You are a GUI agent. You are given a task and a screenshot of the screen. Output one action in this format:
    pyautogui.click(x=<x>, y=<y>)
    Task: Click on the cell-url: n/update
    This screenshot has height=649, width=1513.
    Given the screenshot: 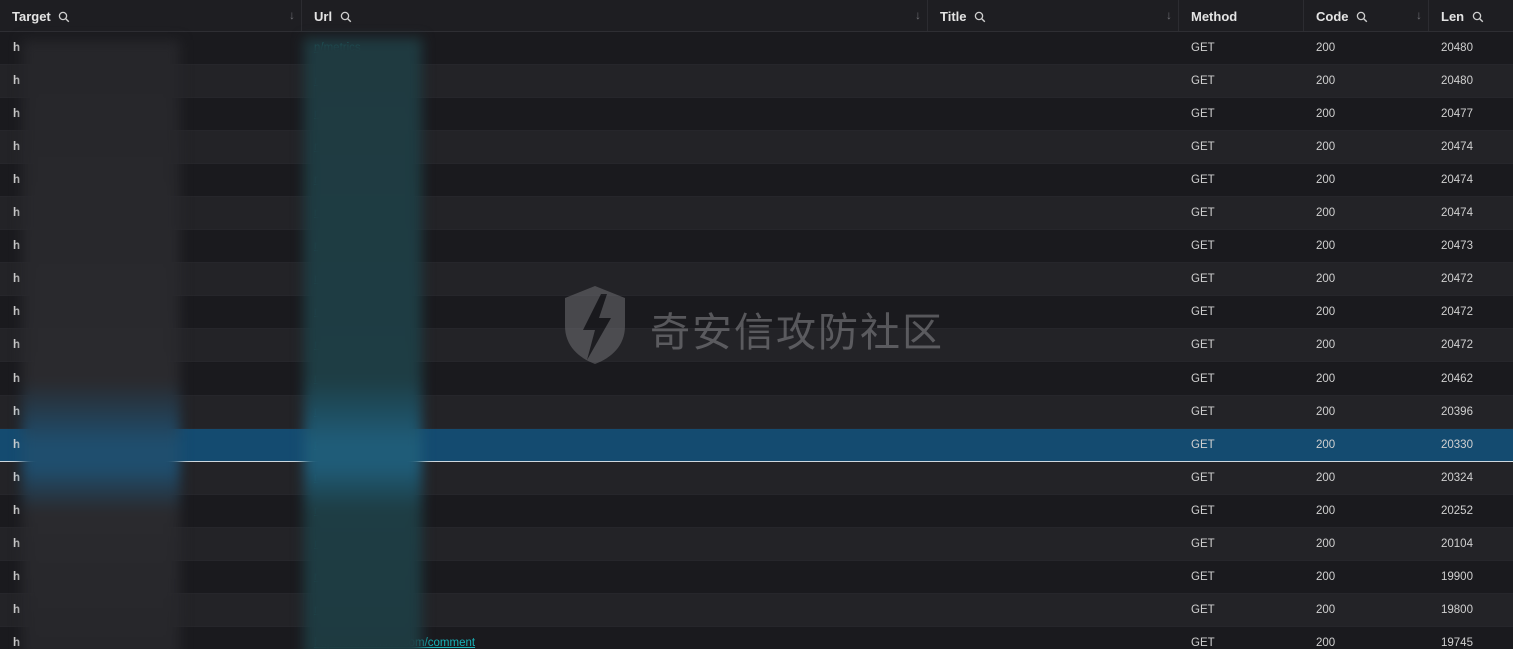 What is the action you would take?
    pyautogui.click(x=614, y=412)
    